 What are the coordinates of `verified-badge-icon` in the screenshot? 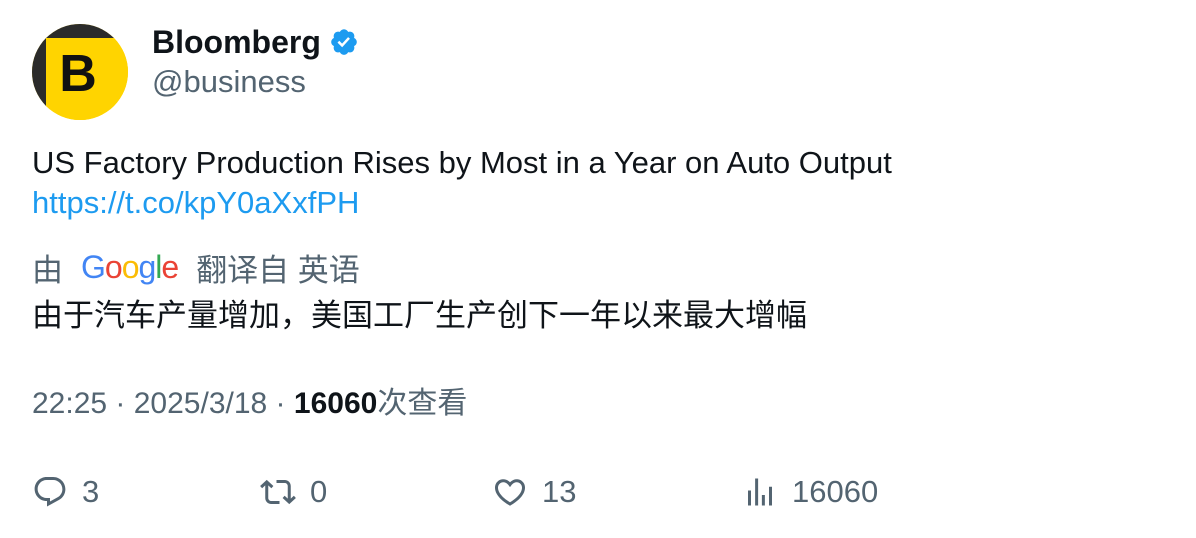 It's located at (344, 42).